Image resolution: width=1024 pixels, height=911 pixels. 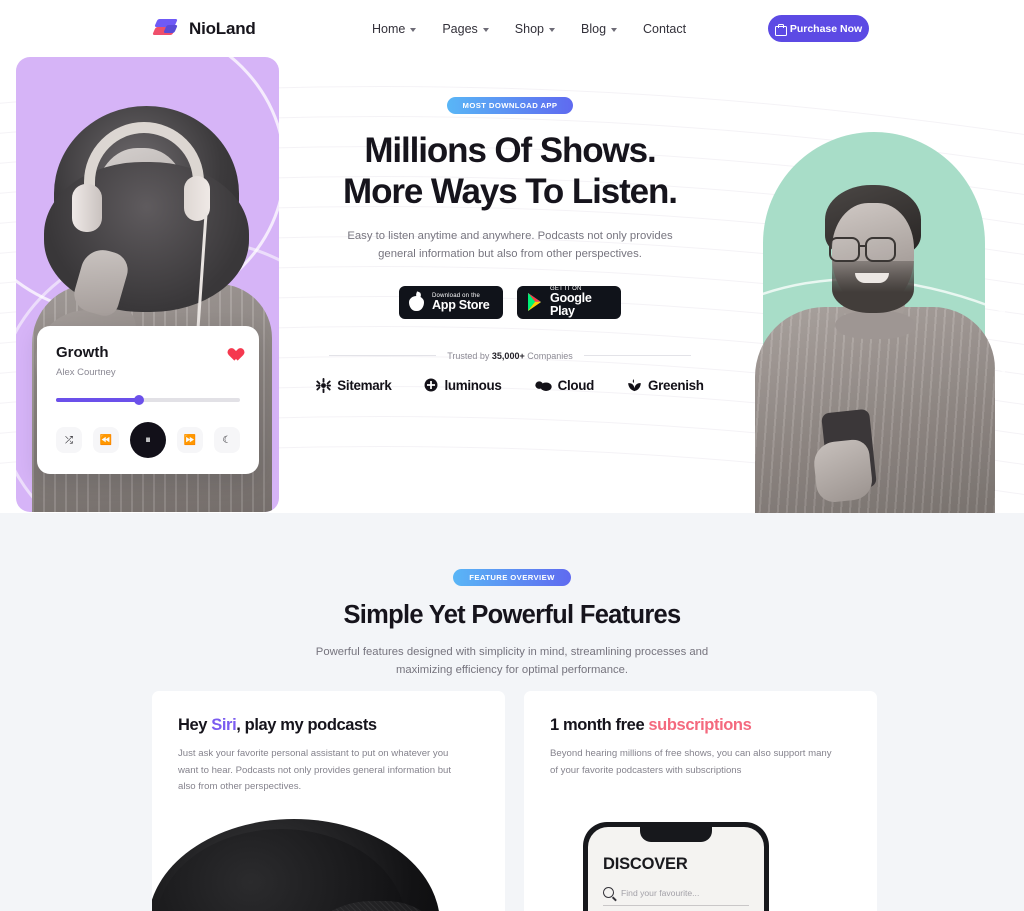 I want to click on logo-sitemark: Sitemark, so click(x=354, y=385).